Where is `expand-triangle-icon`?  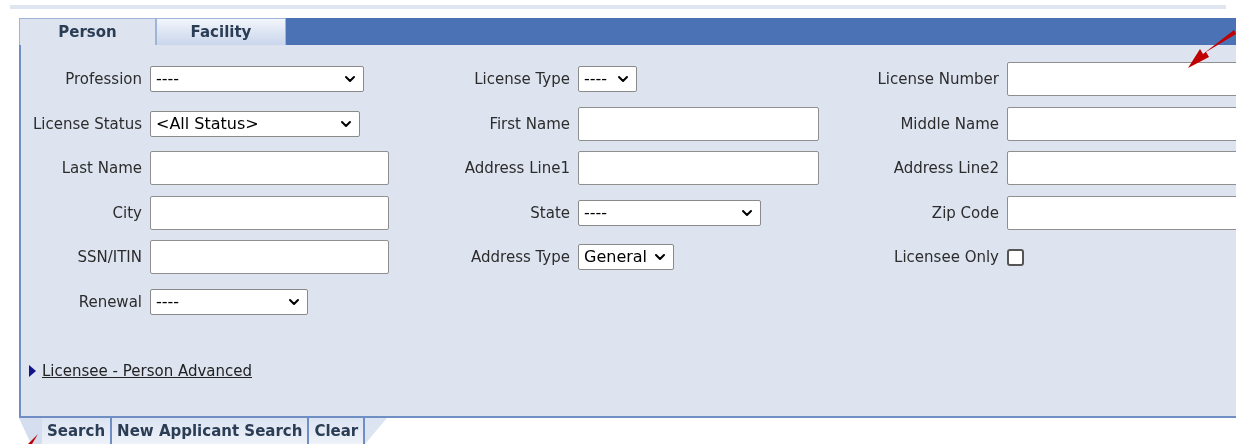 expand-triangle-icon is located at coordinates (32, 371).